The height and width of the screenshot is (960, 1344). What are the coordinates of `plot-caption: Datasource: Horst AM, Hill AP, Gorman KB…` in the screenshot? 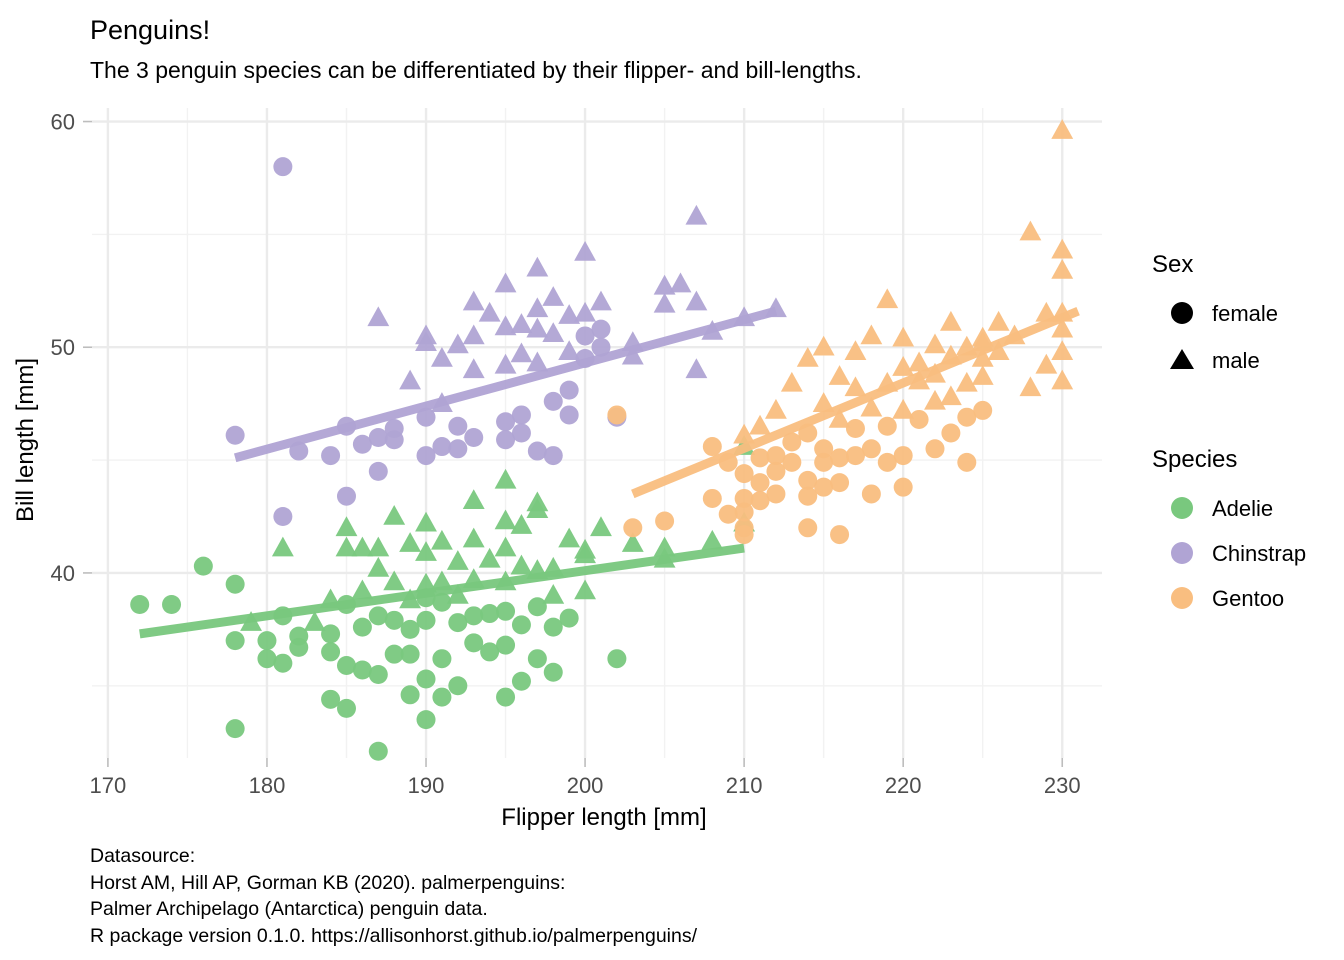 It's located at (394, 896).